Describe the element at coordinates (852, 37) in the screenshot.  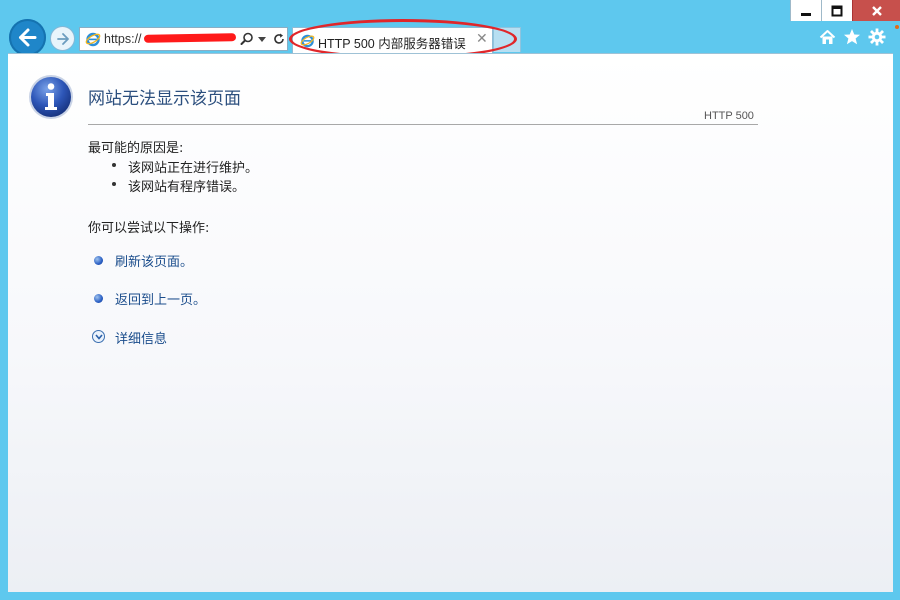
I see `star-icon` at that location.